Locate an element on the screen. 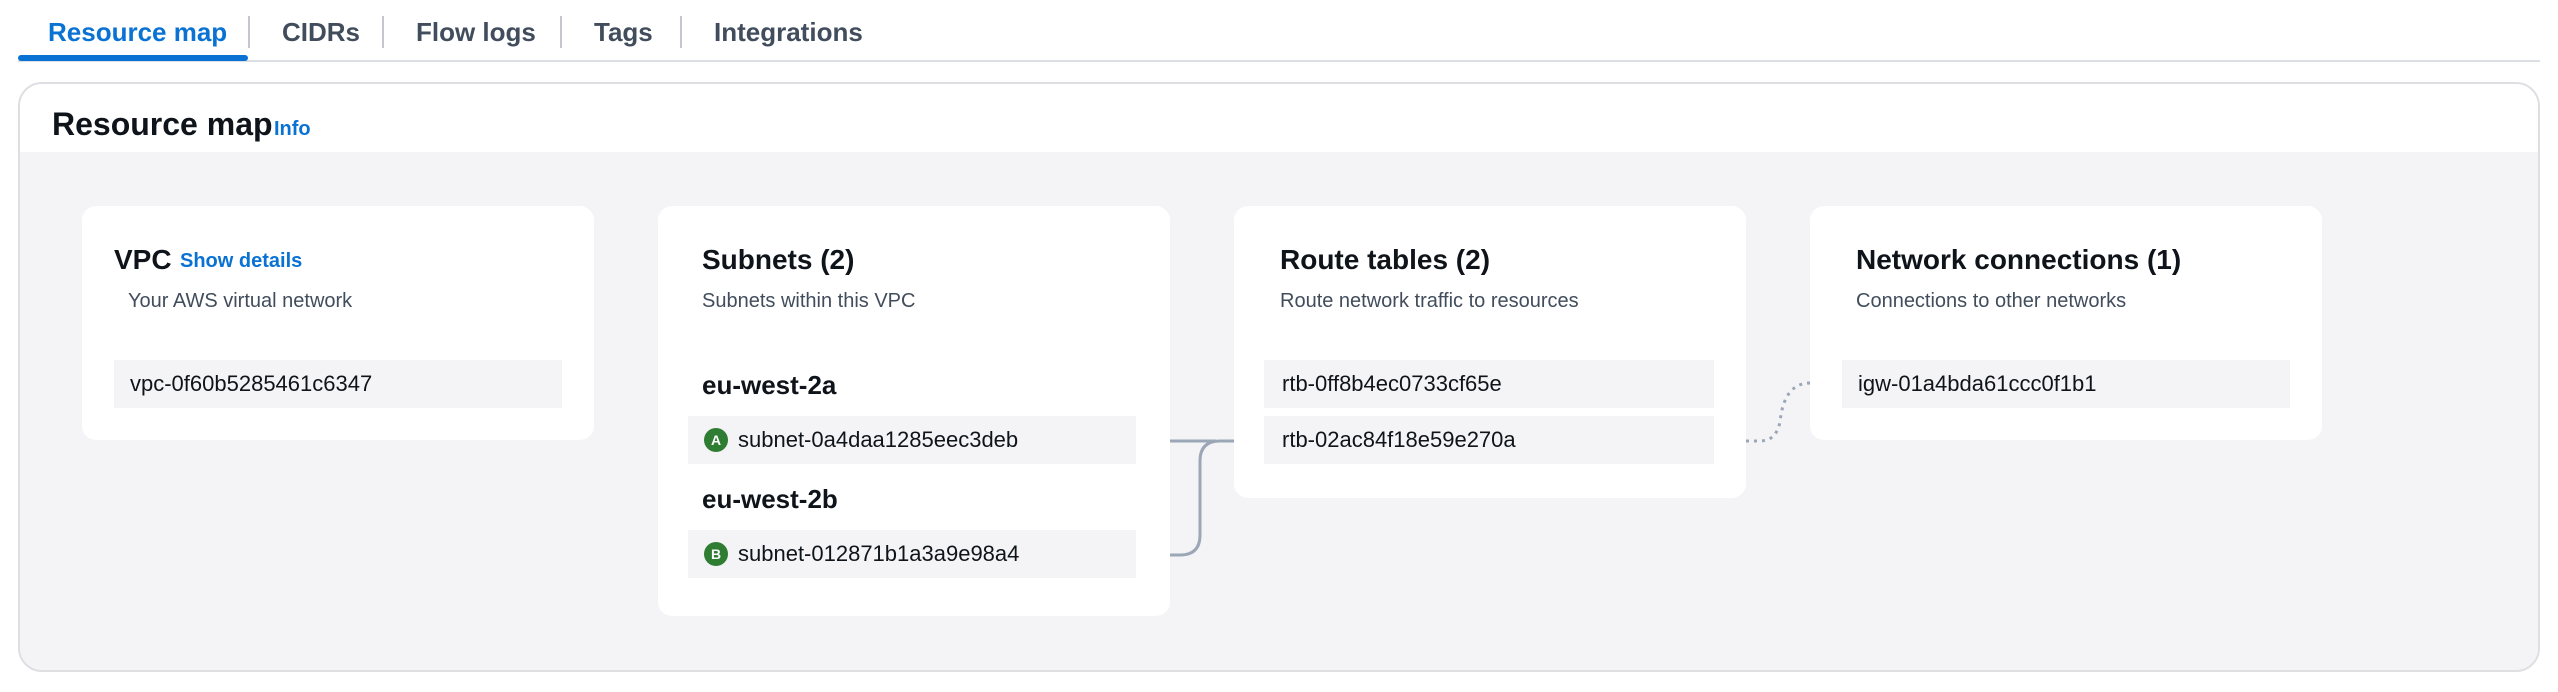 The image size is (2558, 692). tab-flow-logs: Flow logs is located at coordinates (476, 31).